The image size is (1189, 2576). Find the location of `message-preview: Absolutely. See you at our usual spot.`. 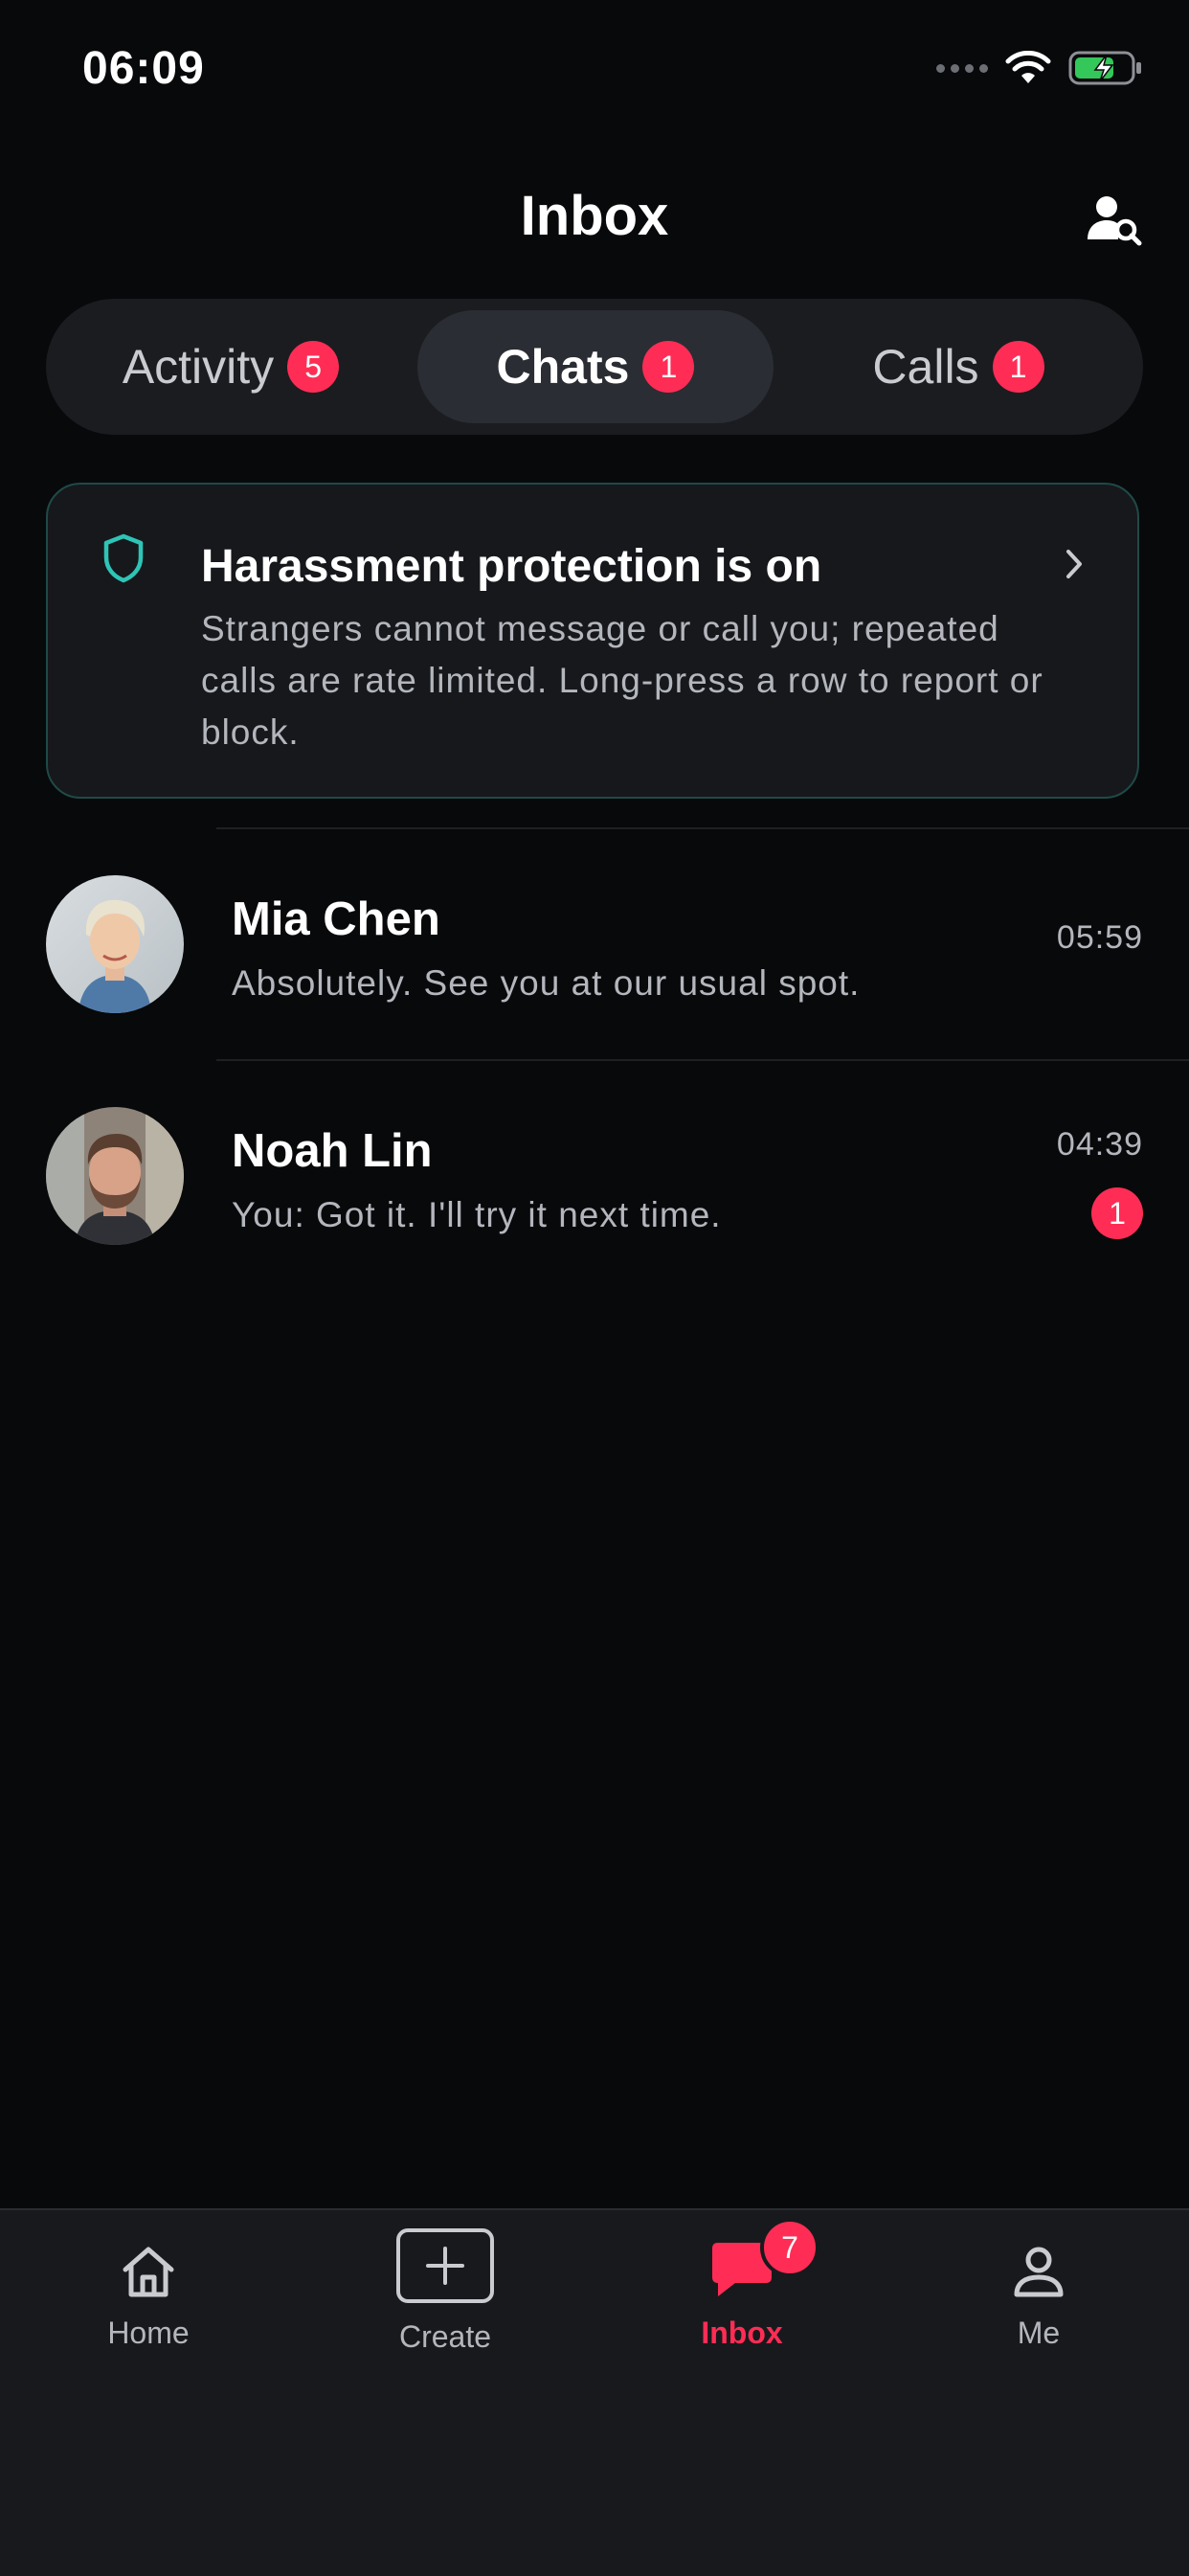

message-preview: Absolutely. See you at our usual spot. is located at coordinates (546, 983).